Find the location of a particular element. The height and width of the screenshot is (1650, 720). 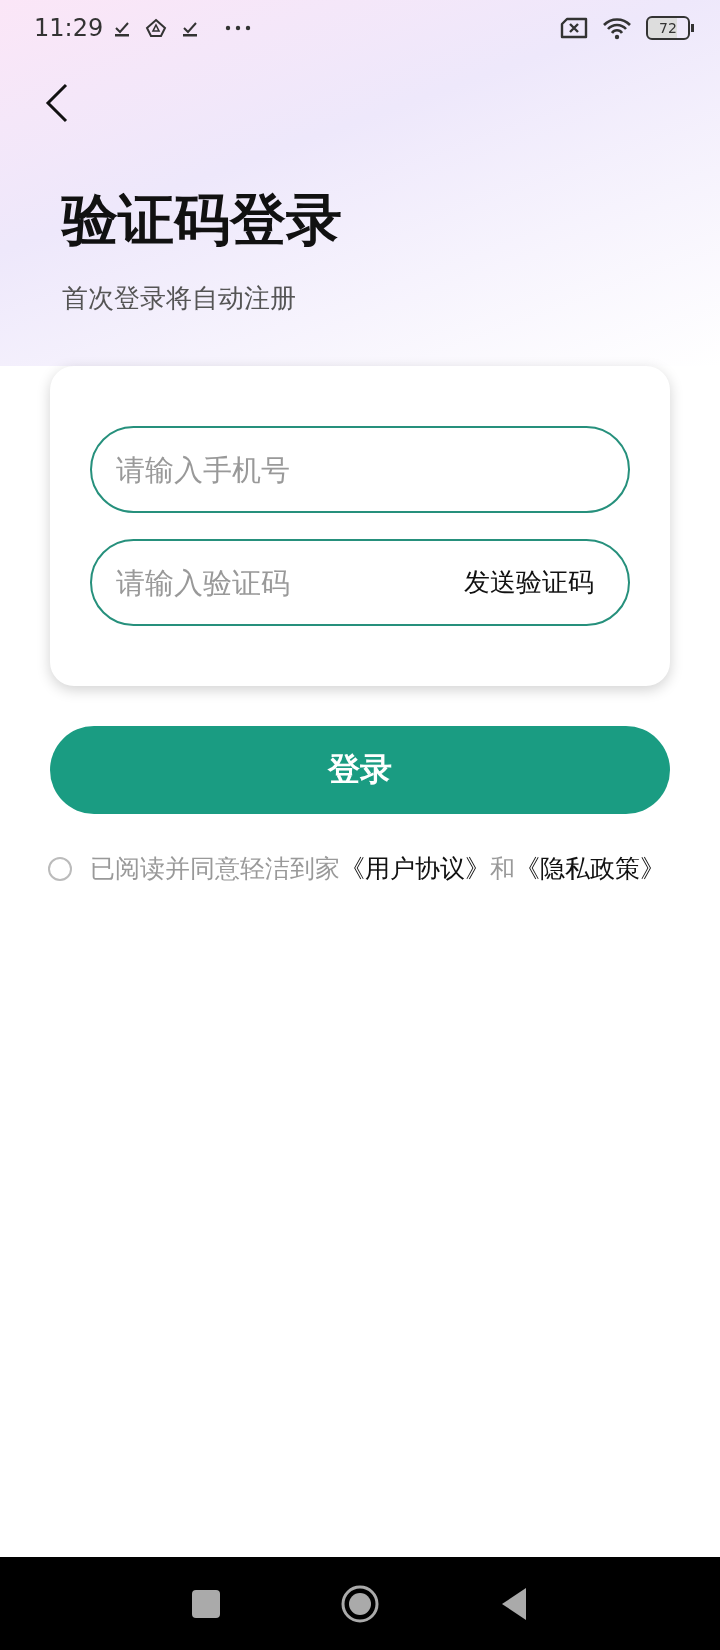

triangle-icon is located at coordinates (156, 27).